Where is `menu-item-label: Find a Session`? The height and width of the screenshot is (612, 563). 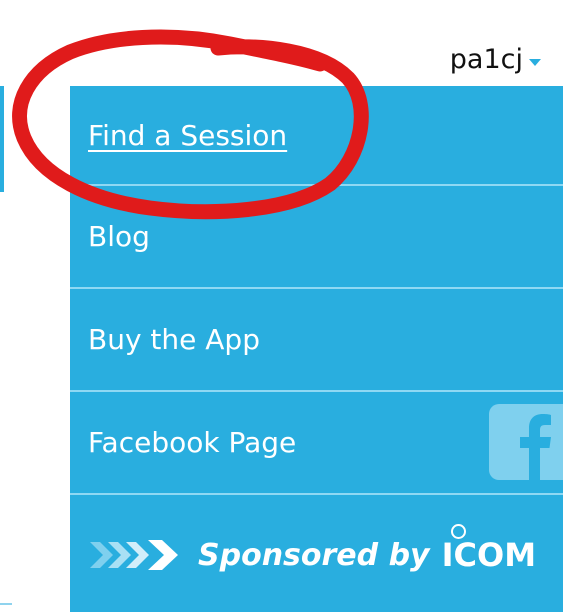 menu-item-label: Find a Session is located at coordinates (187, 135).